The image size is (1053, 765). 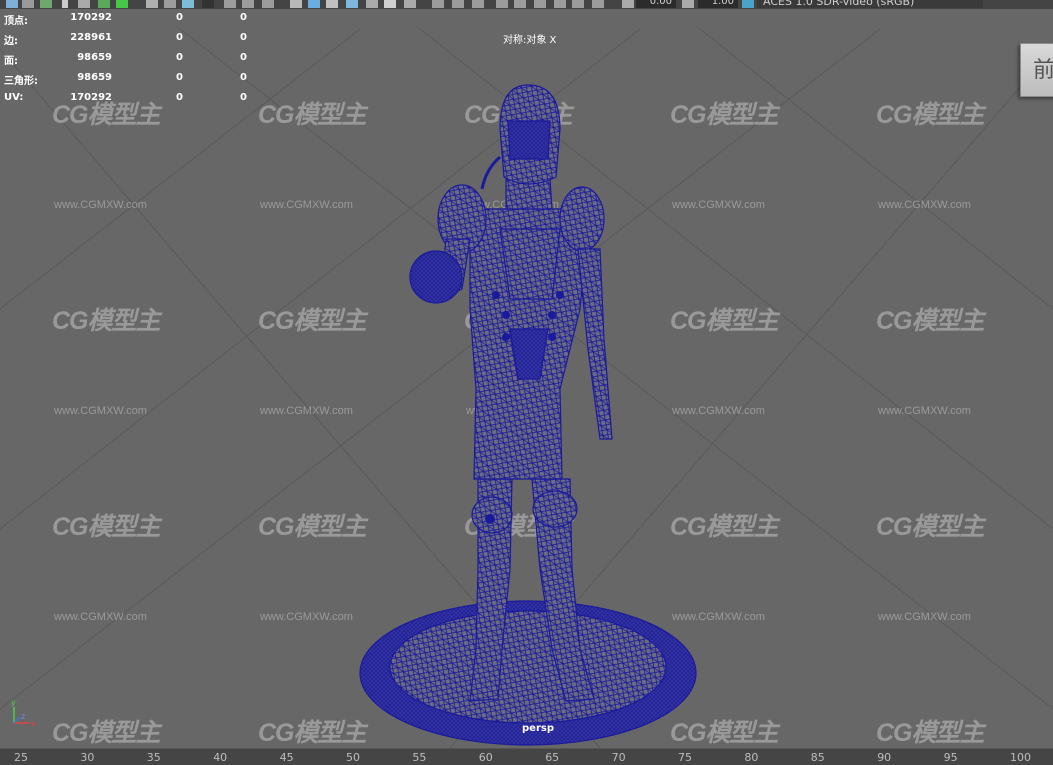 What do you see at coordinates (104, 4) in the screenshot?
I see `rotate-tool-icon` at bounding box center [104, 4].